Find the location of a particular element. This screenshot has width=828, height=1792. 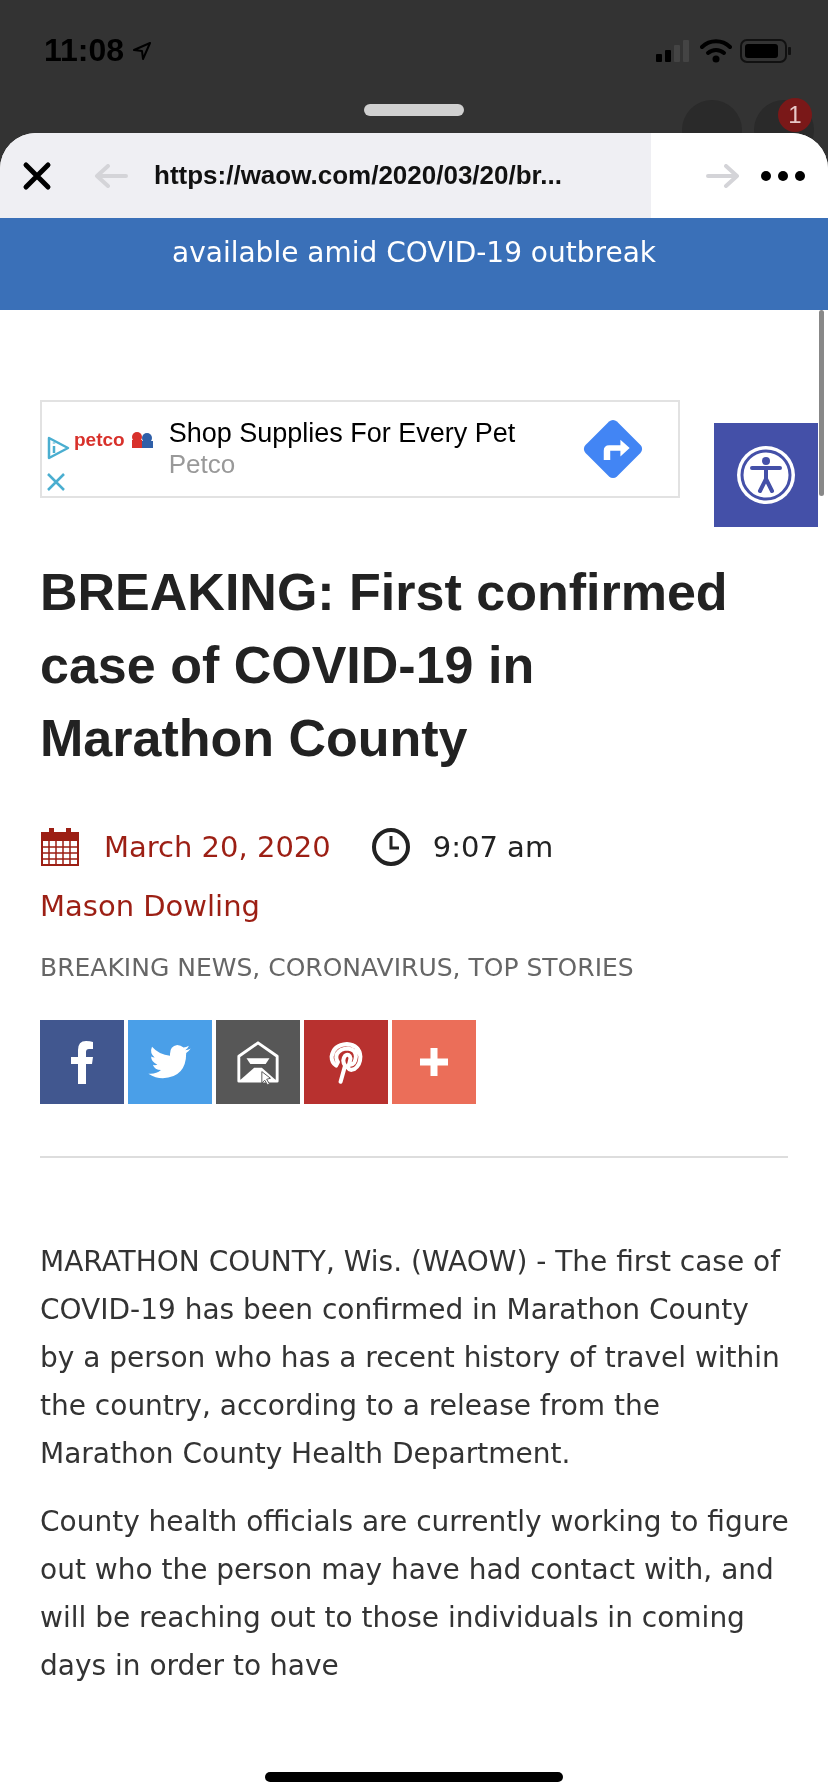

ad-info-icon is located at coordinates (58, 448).